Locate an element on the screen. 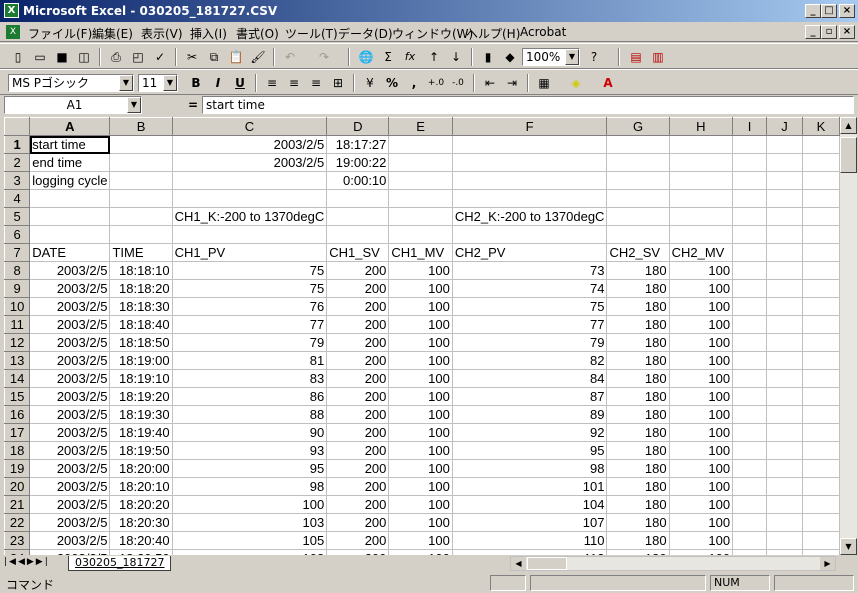 The height and width of the screenshot is (593, 858). cell: 18:19:50 is located at coordinates (141, 450).